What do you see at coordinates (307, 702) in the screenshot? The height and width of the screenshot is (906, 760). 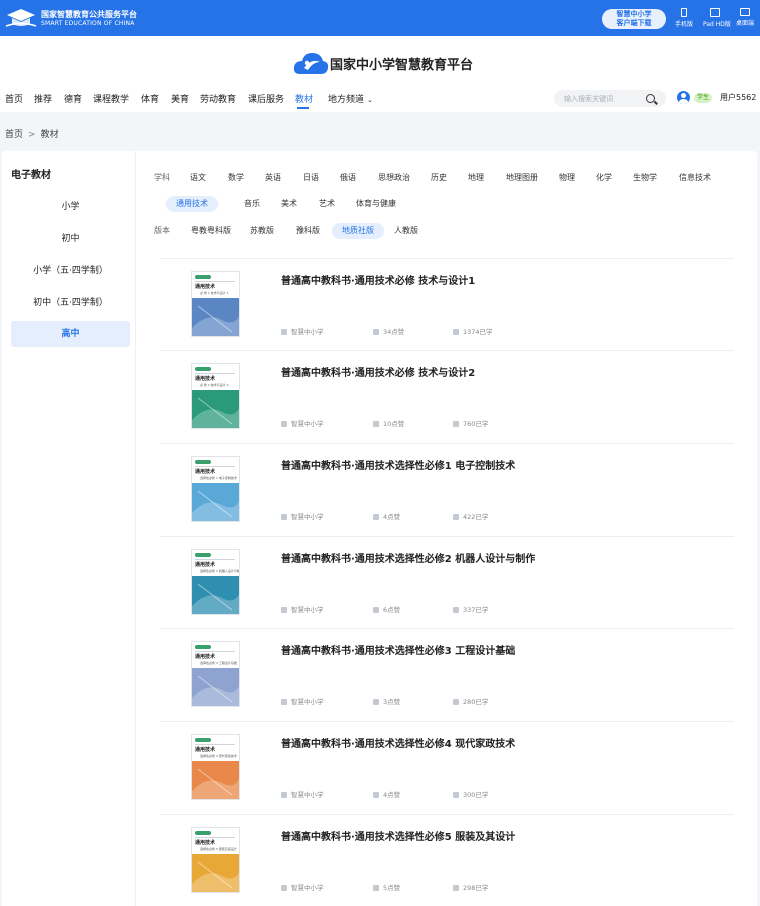 I see `publisher-text: 智慧中小学` at bounding box center [307, 702].